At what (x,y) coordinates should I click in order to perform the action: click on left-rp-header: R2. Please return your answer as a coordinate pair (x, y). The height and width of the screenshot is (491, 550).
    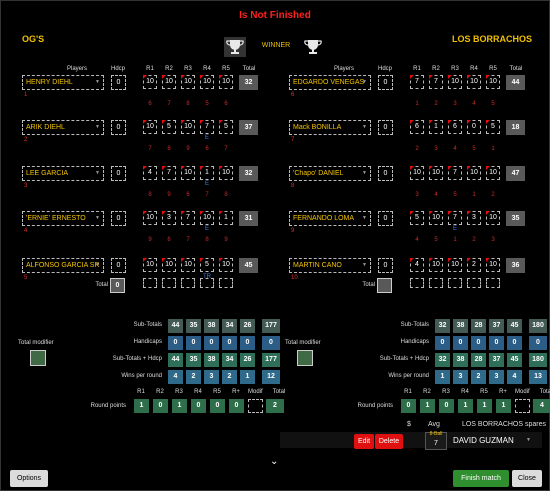
    Looking at the image, I should click on (160, 392).